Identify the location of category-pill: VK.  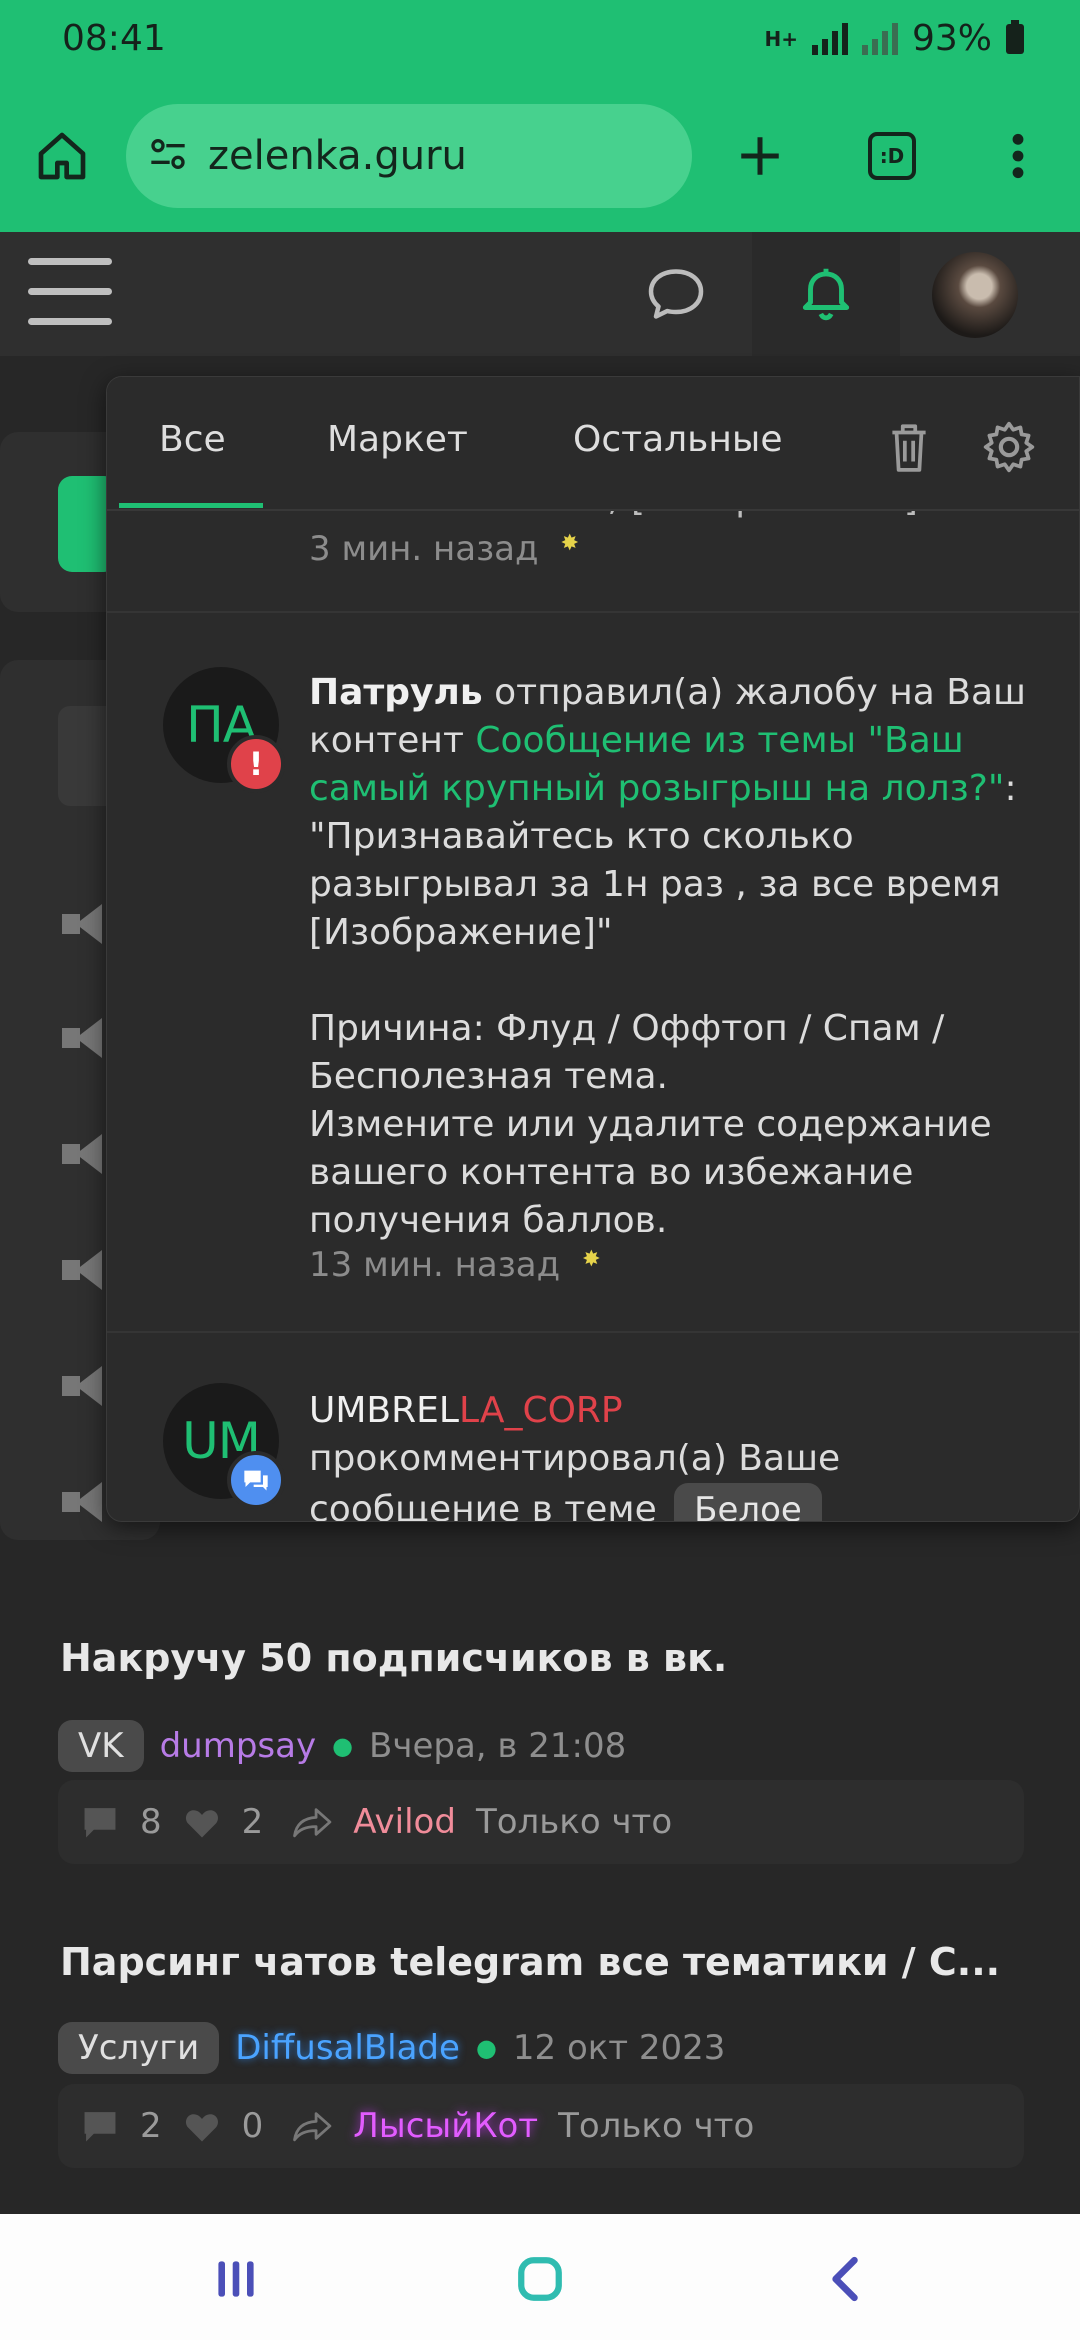
(101, 1746).